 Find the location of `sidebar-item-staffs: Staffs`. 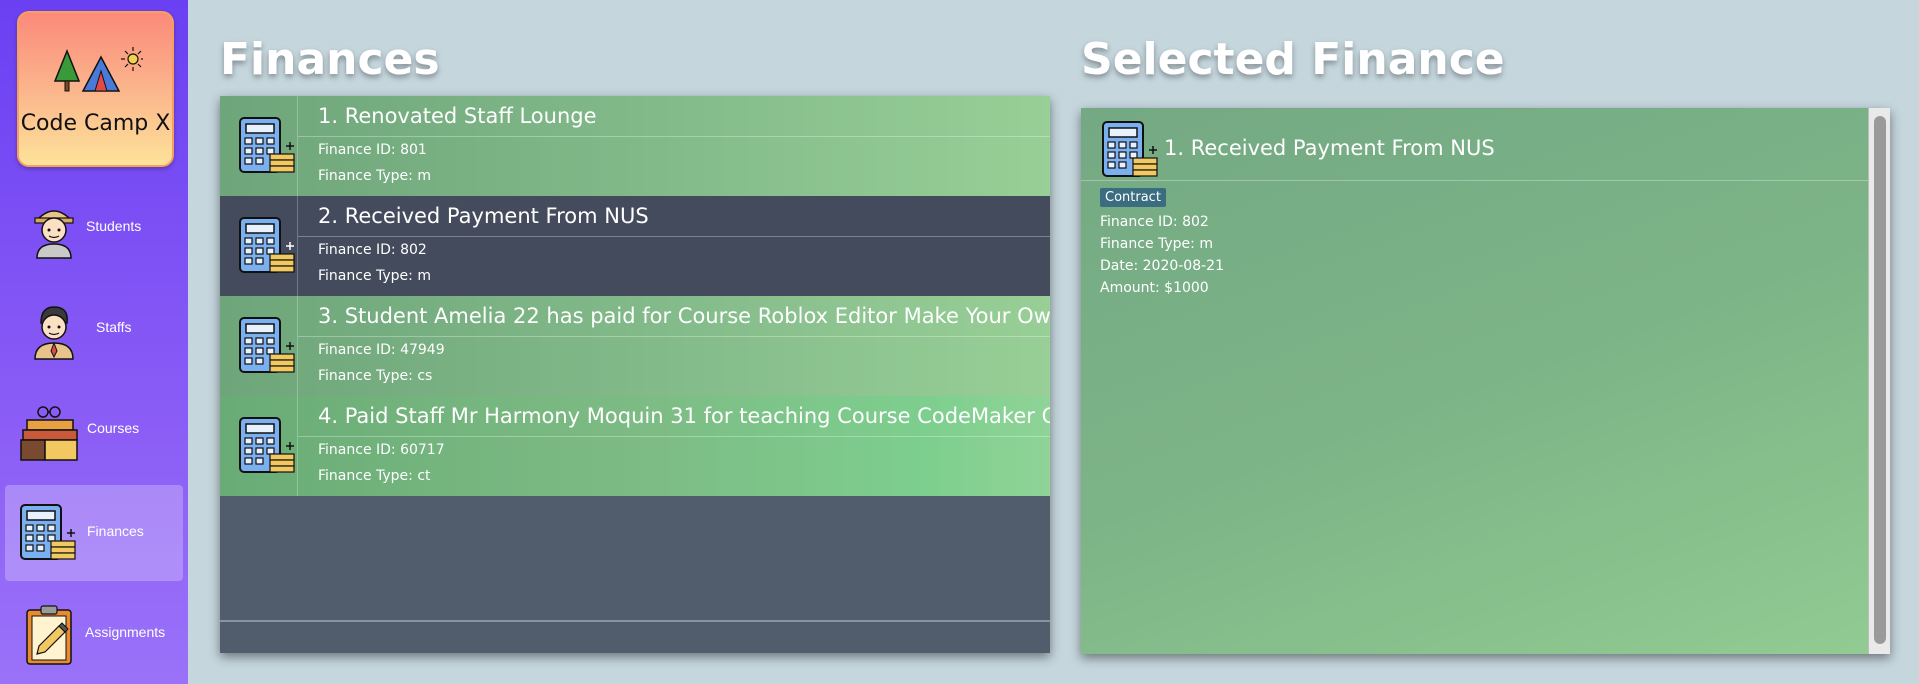

sidebar-item-staffs: Staffs is located at coordinates (94, 329).